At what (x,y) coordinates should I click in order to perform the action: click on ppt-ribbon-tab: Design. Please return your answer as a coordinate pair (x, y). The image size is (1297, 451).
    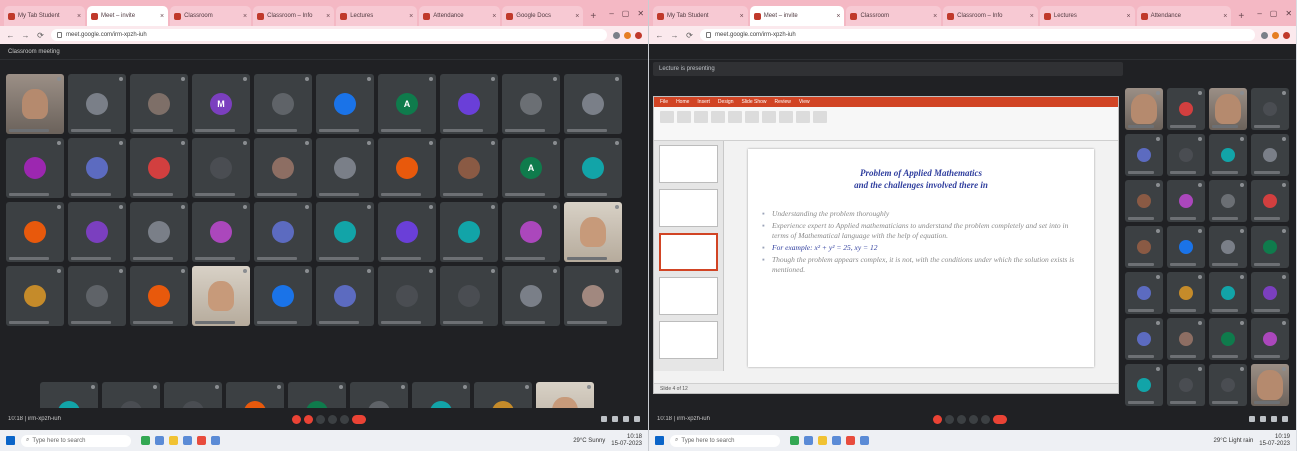
    Looking at the image, I should click on (726, 102).